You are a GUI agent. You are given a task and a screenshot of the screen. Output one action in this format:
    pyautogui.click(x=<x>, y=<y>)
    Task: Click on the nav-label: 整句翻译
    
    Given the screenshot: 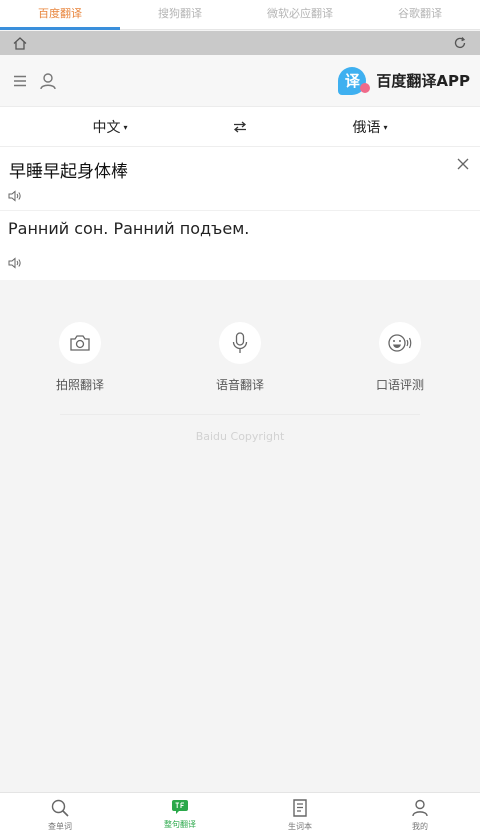 What is the action you would take?
    pyautogui.click(x=180, y=824)
    